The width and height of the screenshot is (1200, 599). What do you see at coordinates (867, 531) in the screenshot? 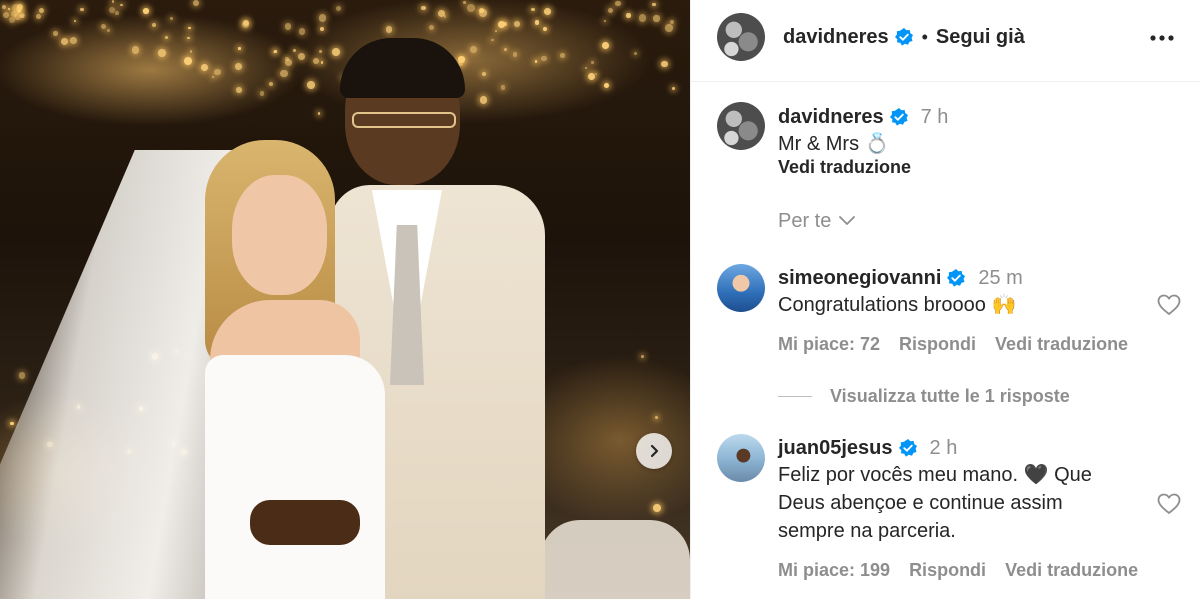
I see `comment-text-line-3: sempre na parceria.` at bounding box center [867, 531].